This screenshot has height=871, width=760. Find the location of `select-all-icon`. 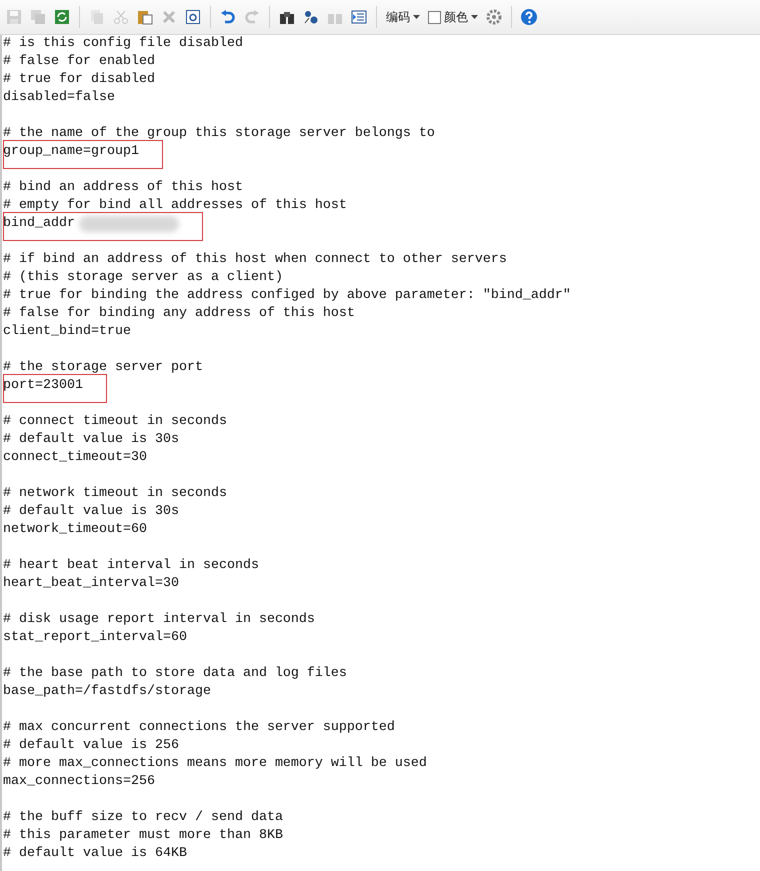

select-all-icon is located at coordinates (193, 17).